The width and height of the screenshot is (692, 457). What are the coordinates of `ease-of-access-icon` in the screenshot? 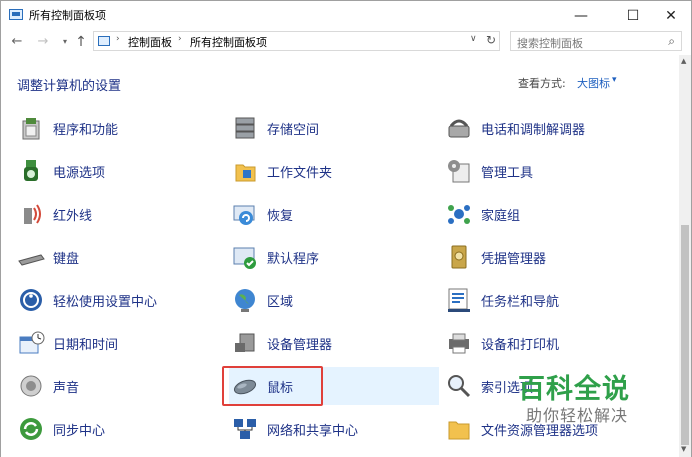 It's located at (31, 300).